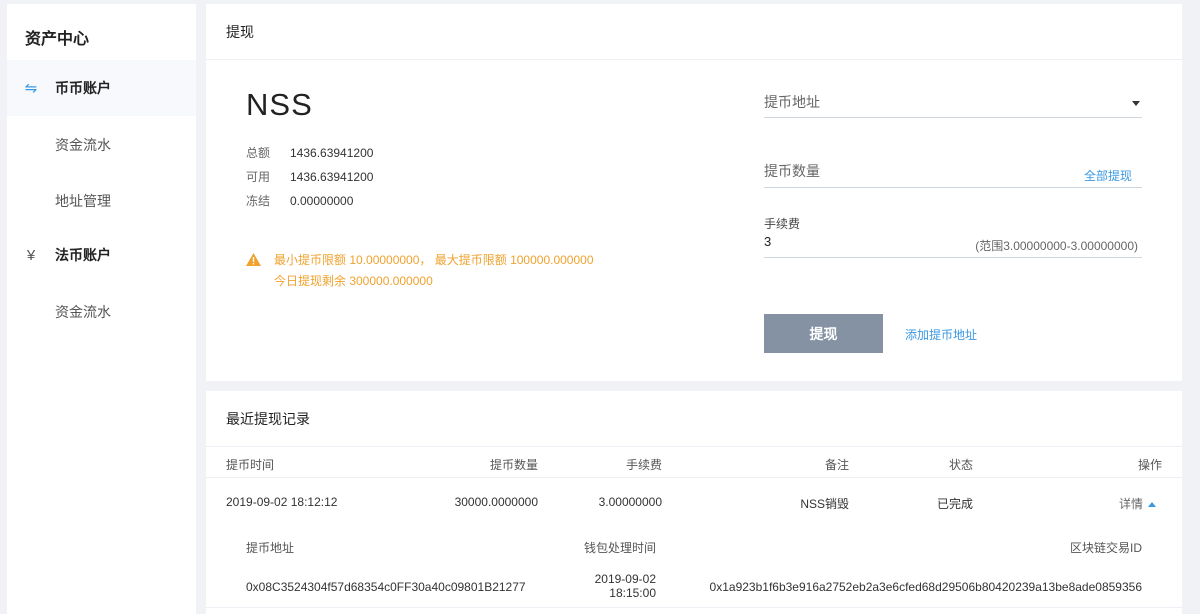  What do you see at coordinates (632, 593) in the screenshot?
I see `detail-wallet-clock: 18:15:00` at bounding box center [632, 593].